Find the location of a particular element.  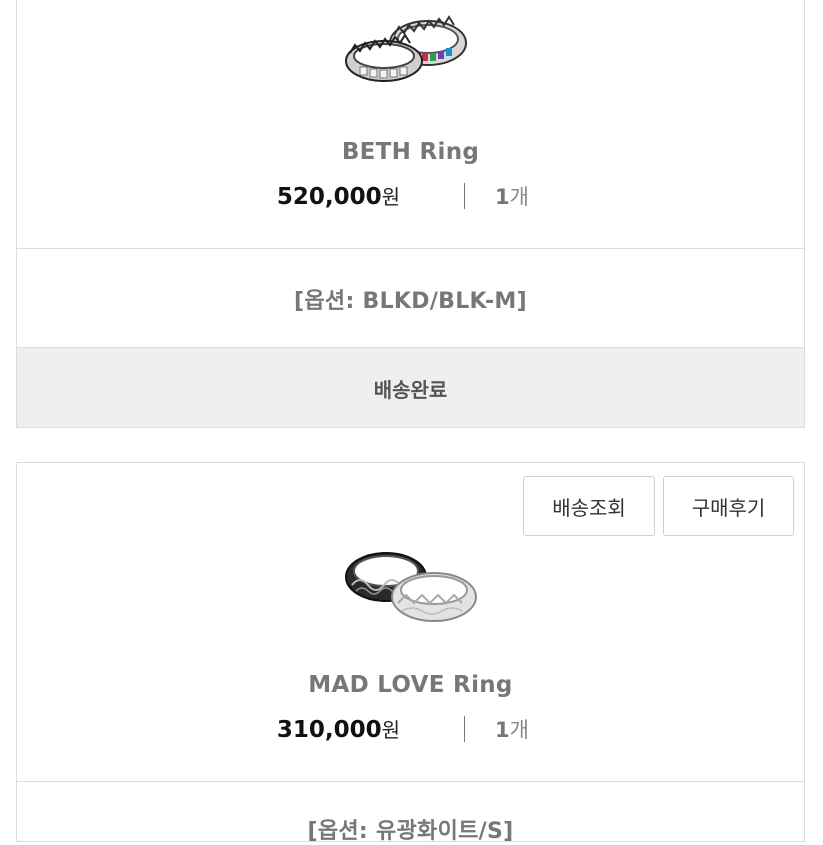

price-value: 310,000 is located at coordinates (329, 730).